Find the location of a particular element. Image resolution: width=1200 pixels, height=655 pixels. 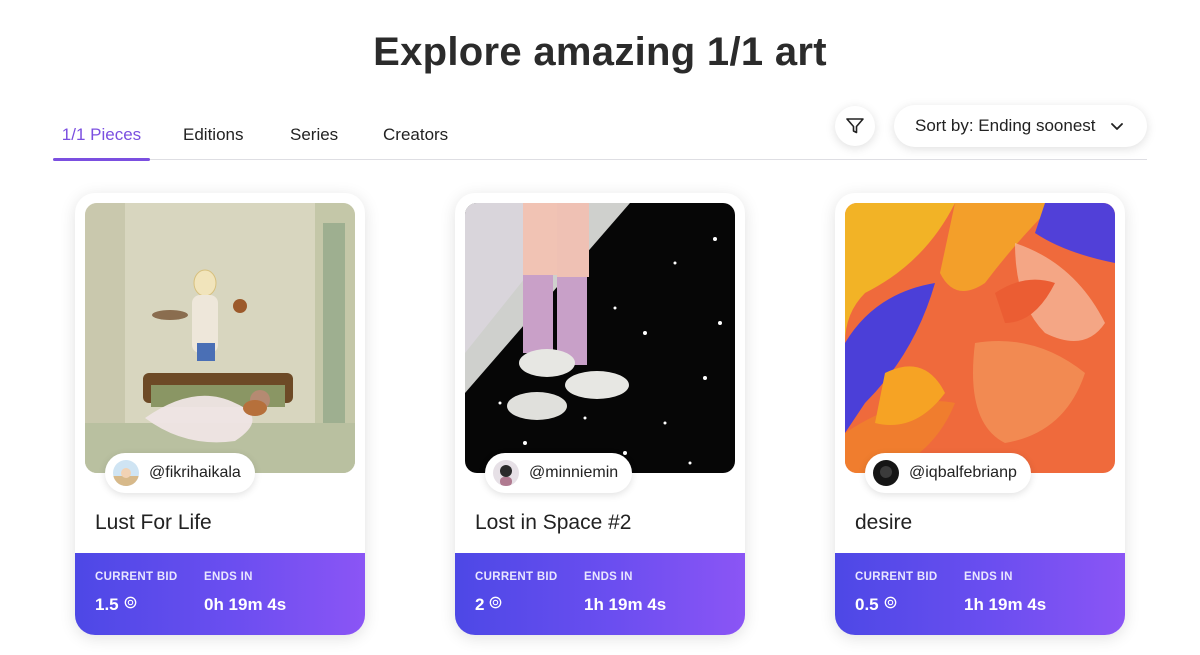

bid-panel: CURRENT BID ENDS IN 1.5 0h 19m 4s is located at coordinates (220, 594).